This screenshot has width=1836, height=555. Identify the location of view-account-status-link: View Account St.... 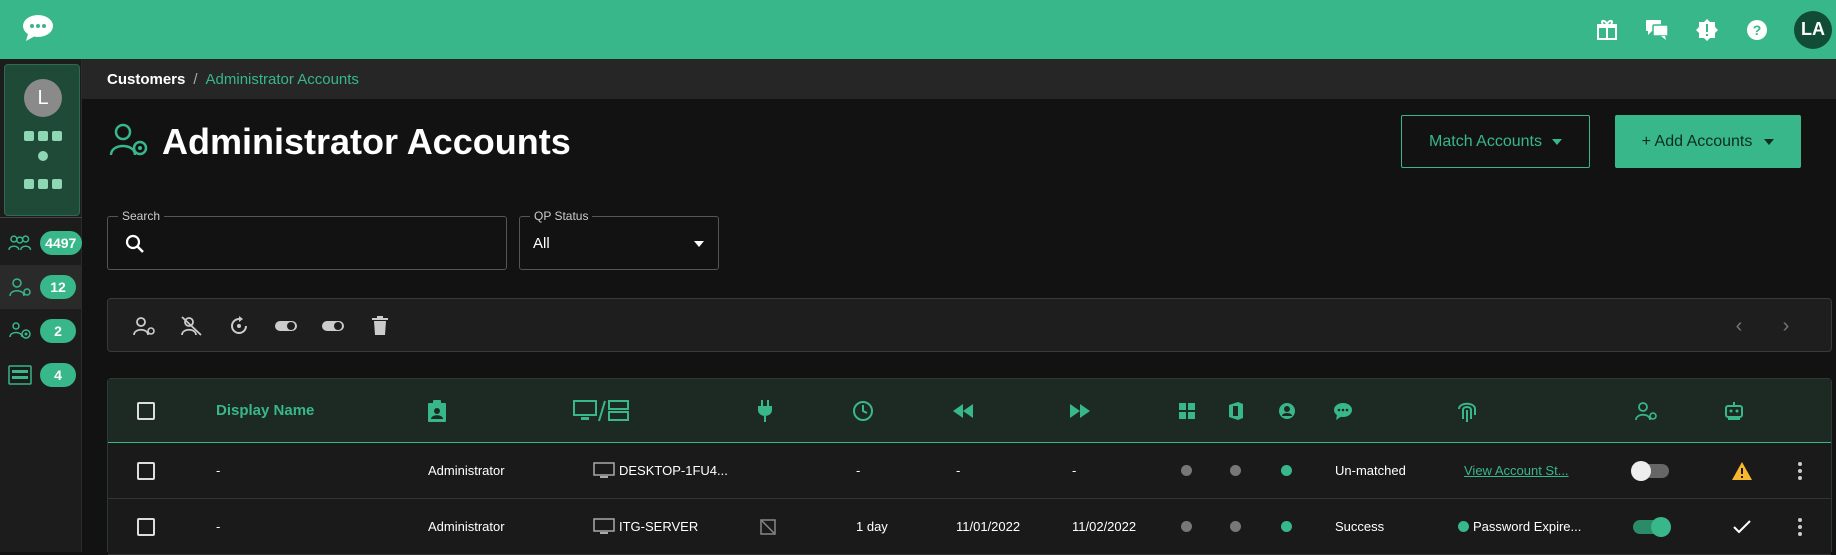
(1516, 470).